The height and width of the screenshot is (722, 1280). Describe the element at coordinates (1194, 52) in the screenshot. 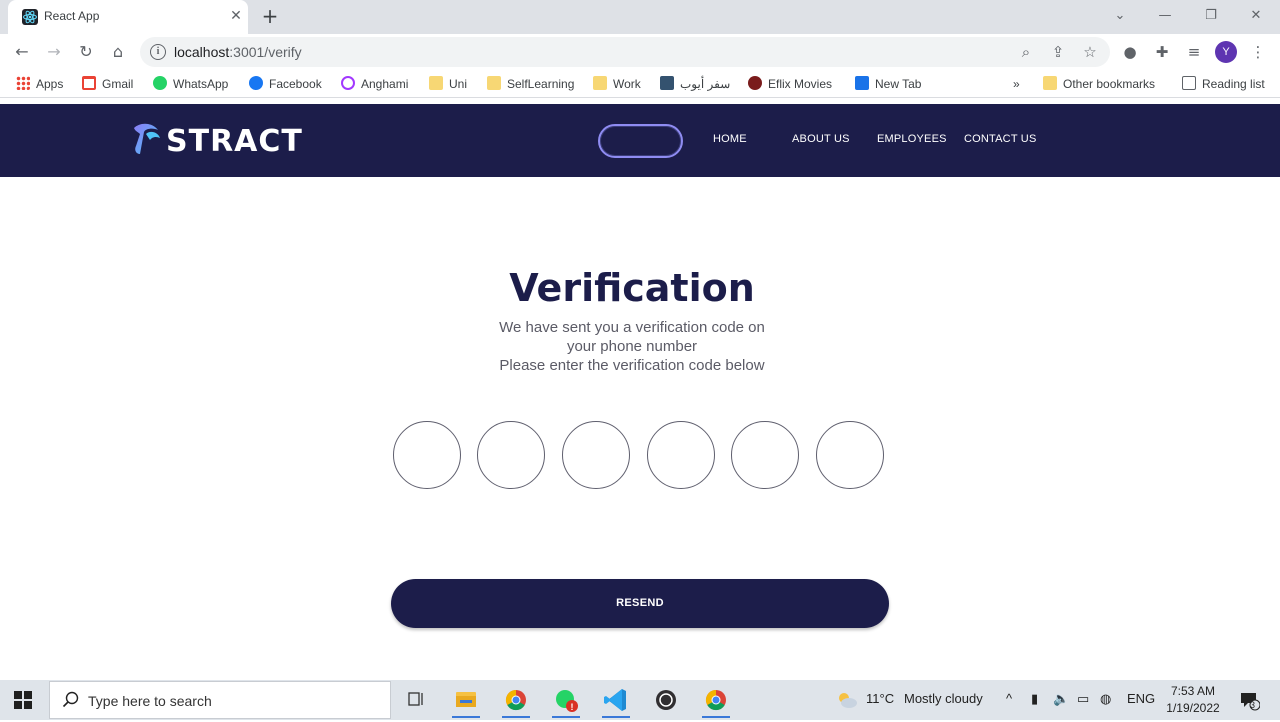

I see `media-icon: ≡` at that location.